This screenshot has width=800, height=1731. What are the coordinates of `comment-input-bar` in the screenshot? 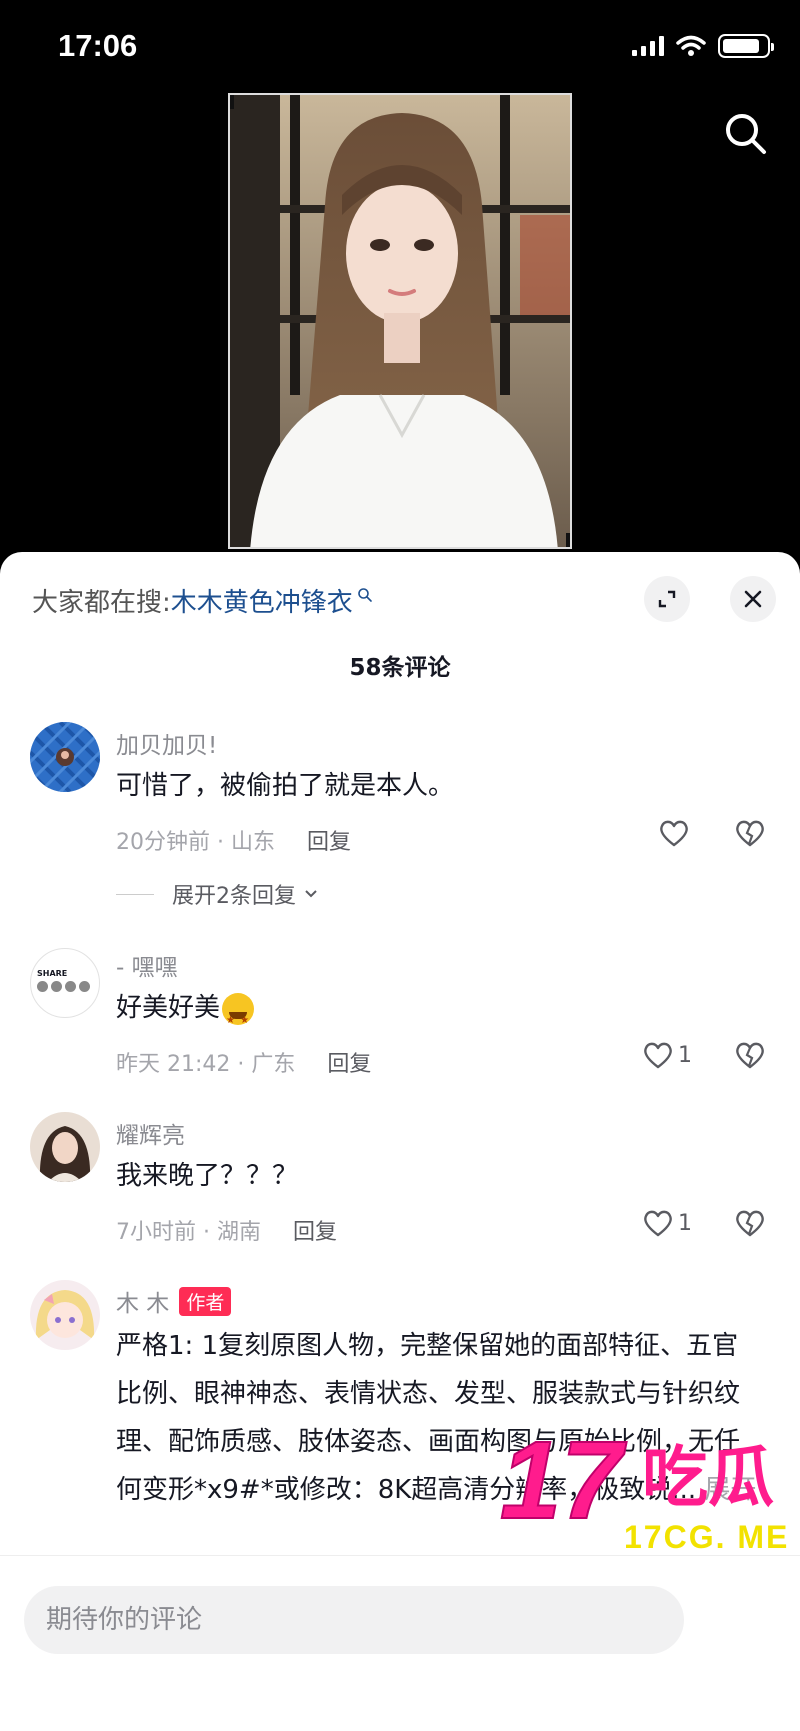 It's located at (400, 1643).